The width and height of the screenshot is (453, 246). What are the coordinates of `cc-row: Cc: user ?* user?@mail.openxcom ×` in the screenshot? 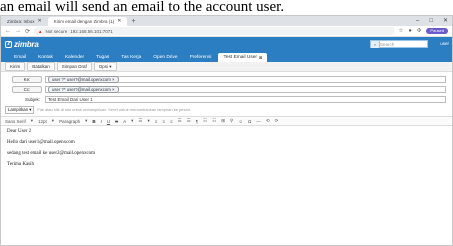 It's located at (226, 89).